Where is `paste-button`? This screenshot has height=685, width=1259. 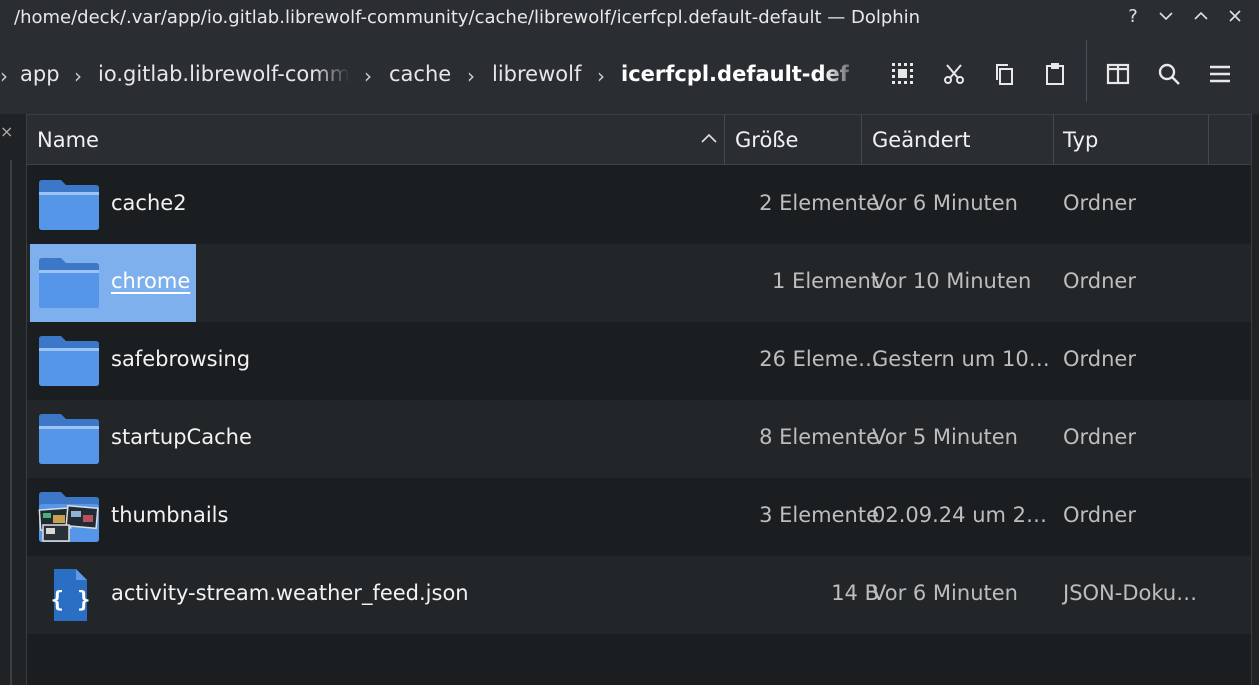
paste-button is located at coordinates (1055, 74).